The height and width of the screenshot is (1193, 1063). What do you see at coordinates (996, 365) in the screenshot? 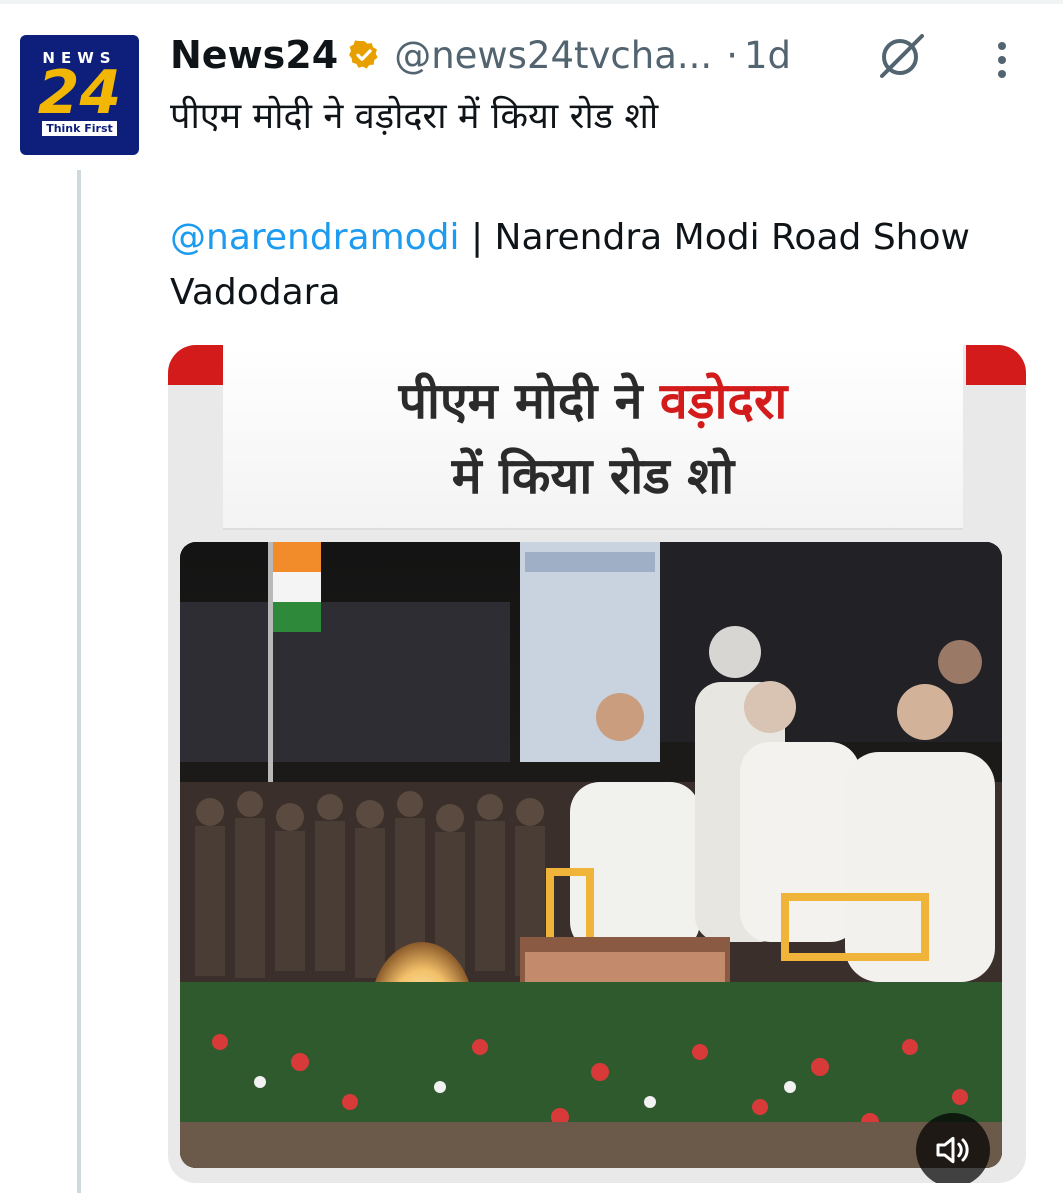
I see `banner-red-accent-right` at bounding box center [996, 365].